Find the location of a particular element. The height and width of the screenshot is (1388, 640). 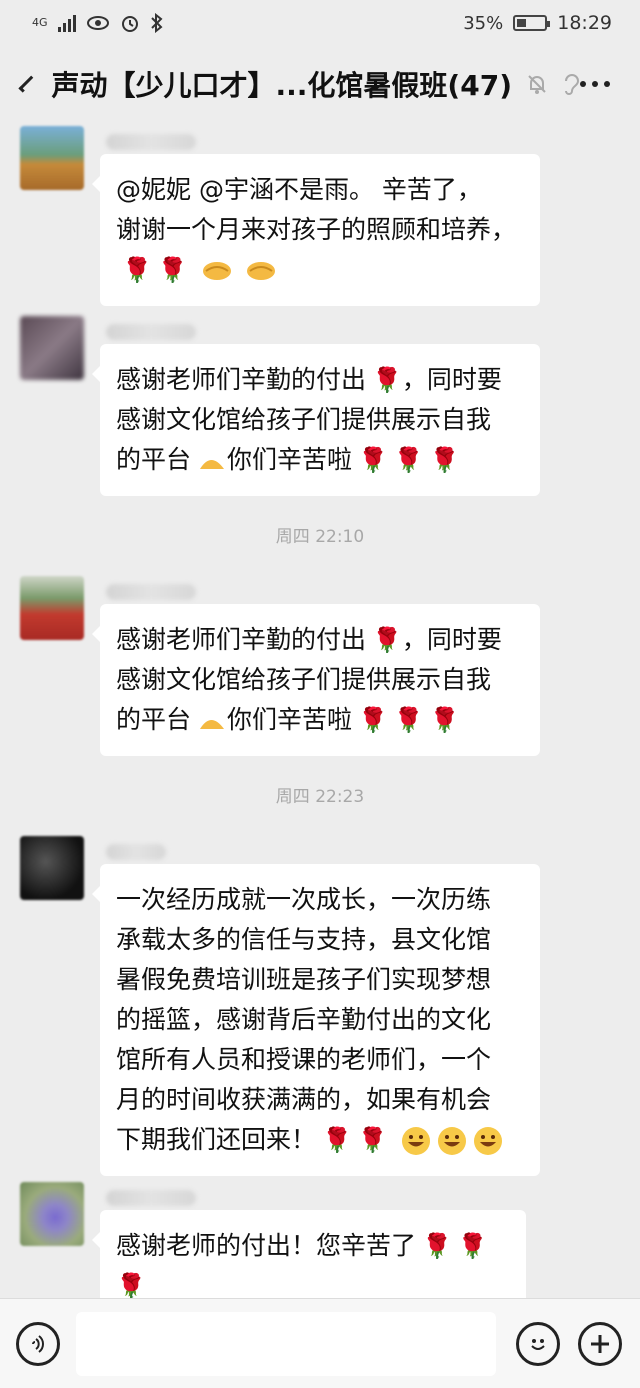

eye-icon is located at coordinates (97, 23).